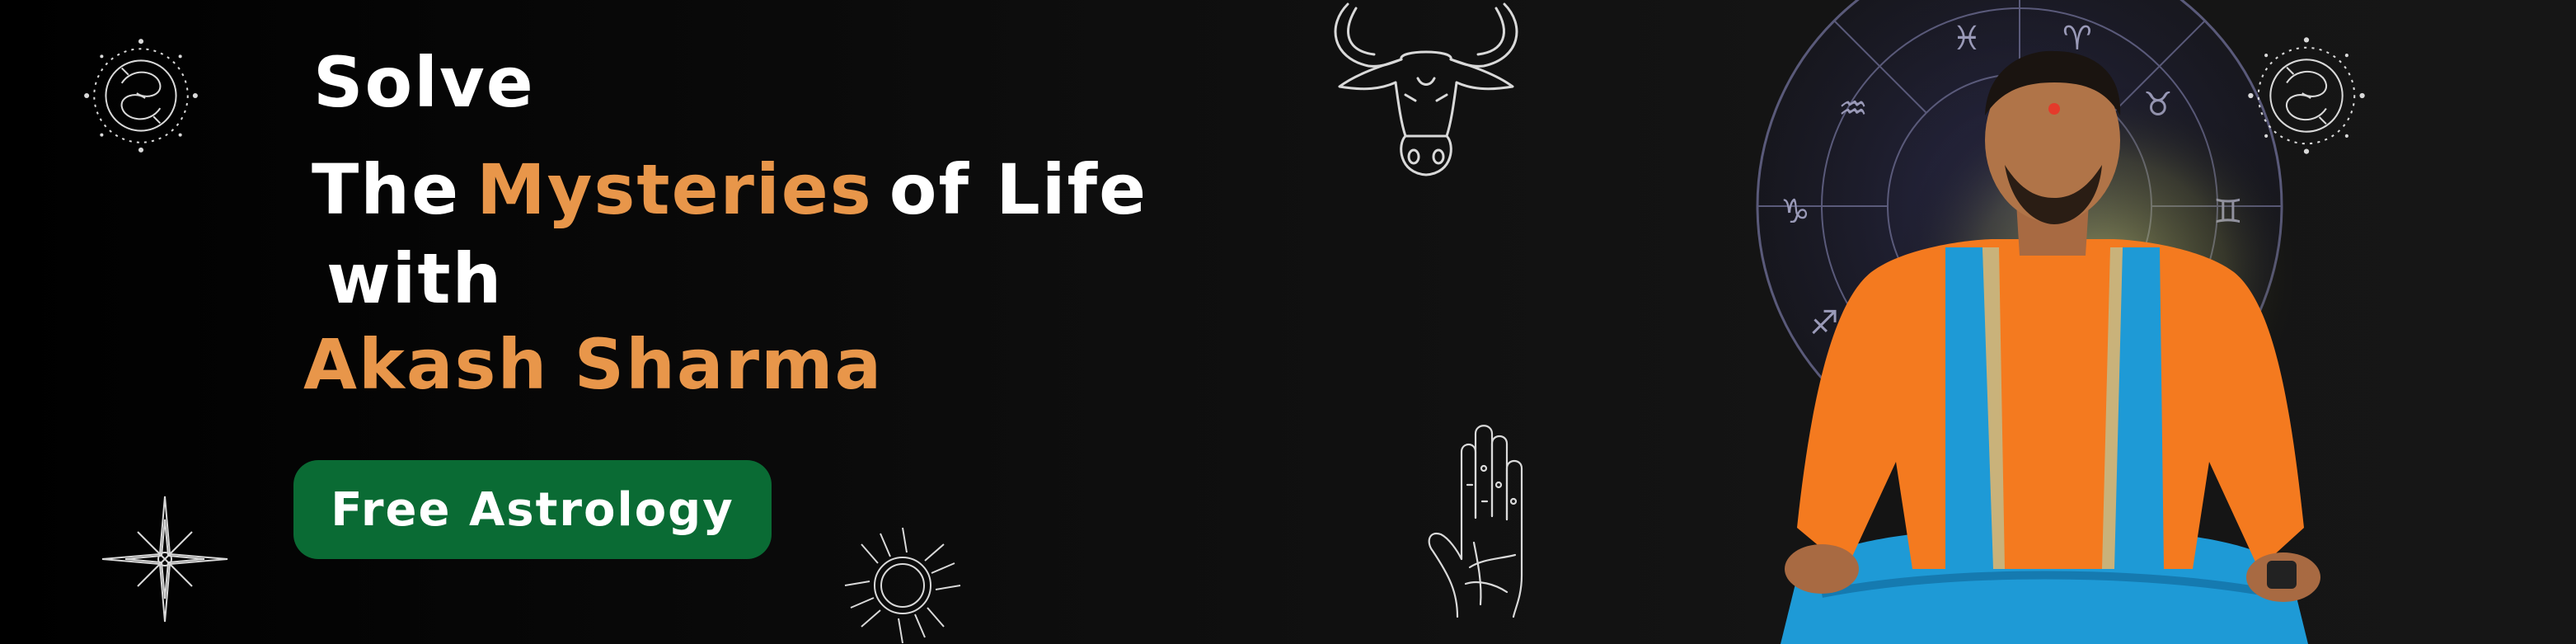 The height and width of the screenshot is (644, 2576). I want to click on headline-of-life: of Life, so click(1019, 189).